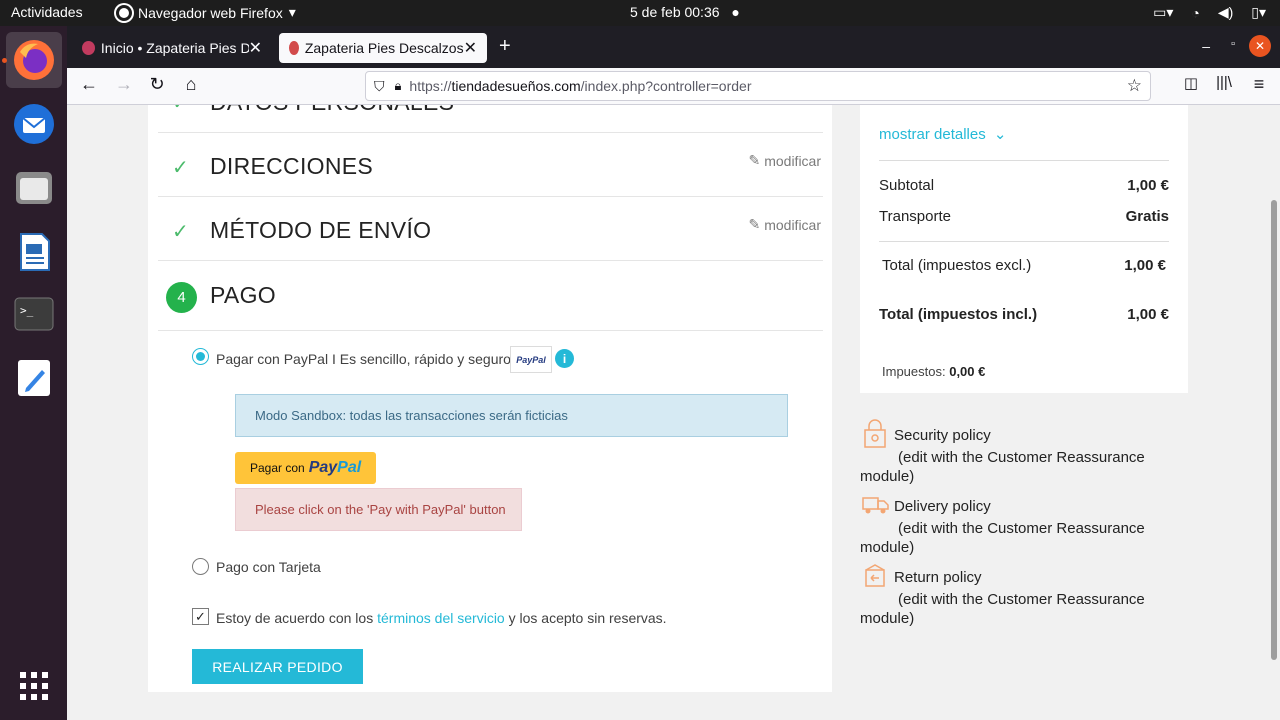  What do you see at coordinates (206, 12) in the screenshot?
I see `app-menu: Navegador web Firefox ▾` at bounding box center [206, 12].